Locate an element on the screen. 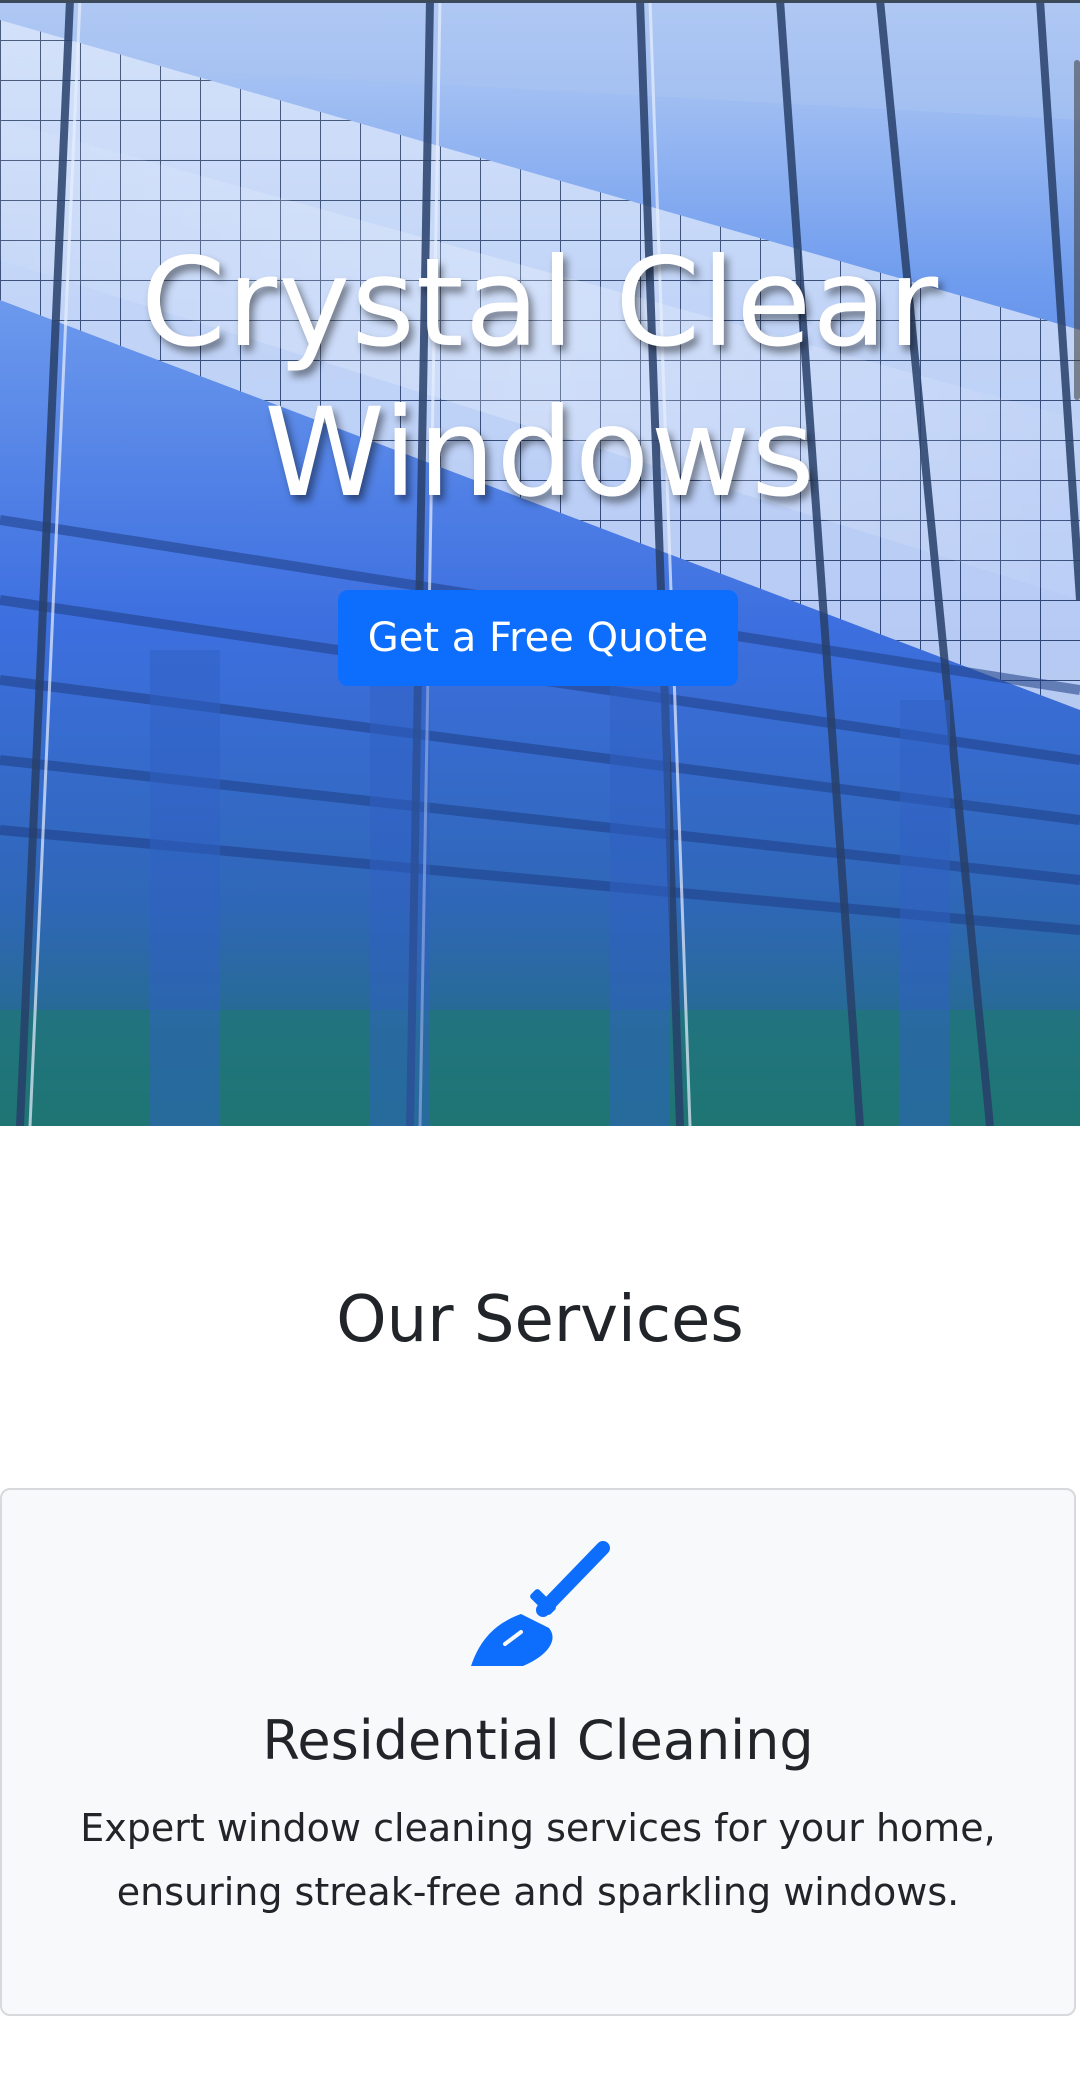  hero-title: Crystal Clear Windows is located at coordinates (540, 378).